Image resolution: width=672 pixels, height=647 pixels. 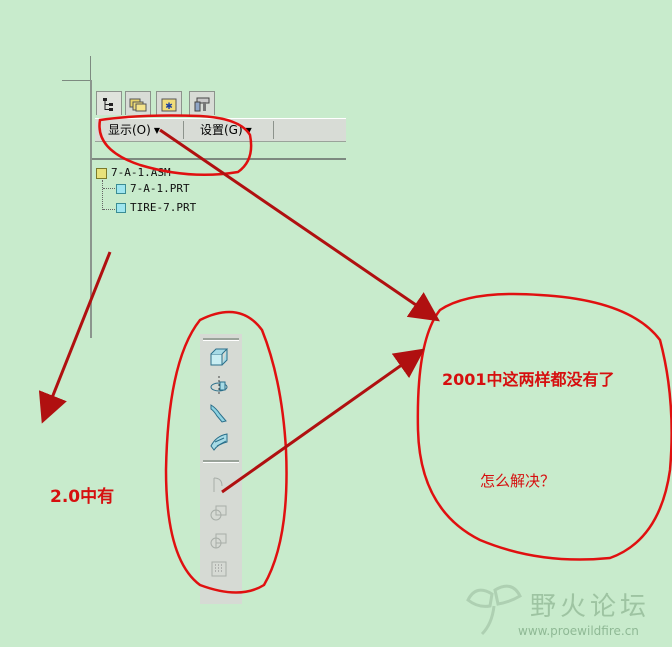 I want to click on arrow-toolbar-to-note, so click(x=323, y=421).